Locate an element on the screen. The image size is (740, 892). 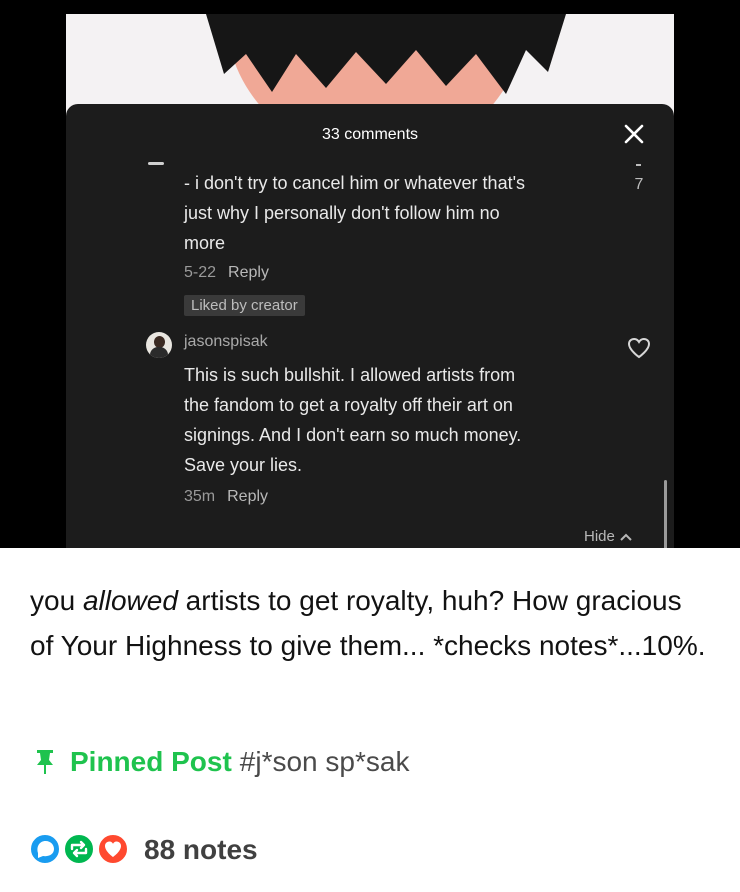
comment-time: 35m is located at coordinates (200, 496).